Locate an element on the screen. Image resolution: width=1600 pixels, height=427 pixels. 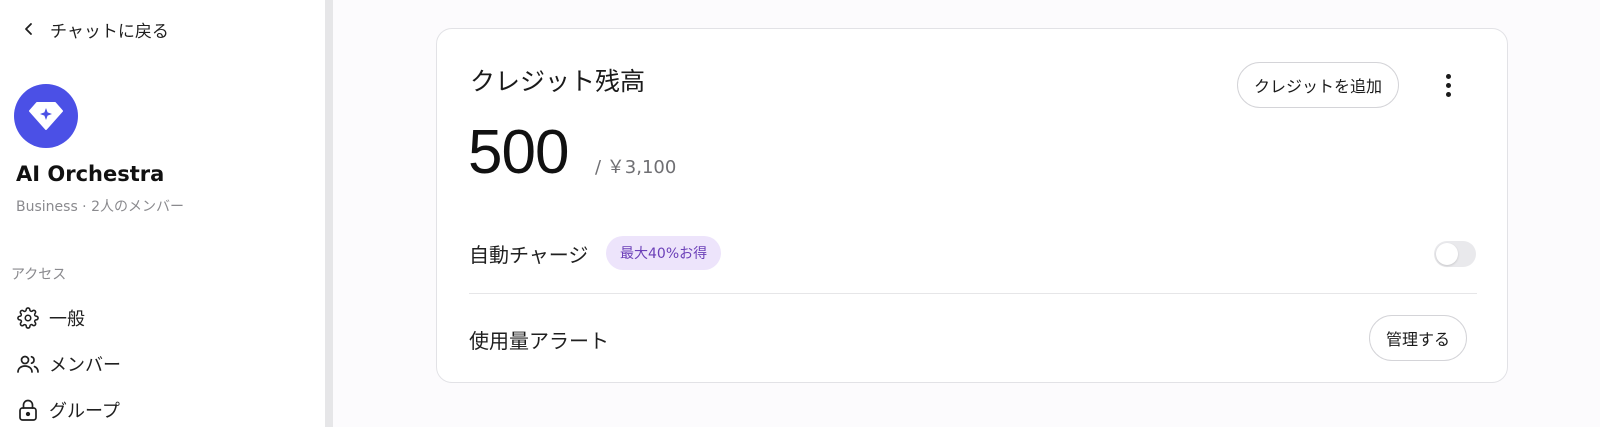
sidebar-item-label: グループ is located at coordinates (84, 411).